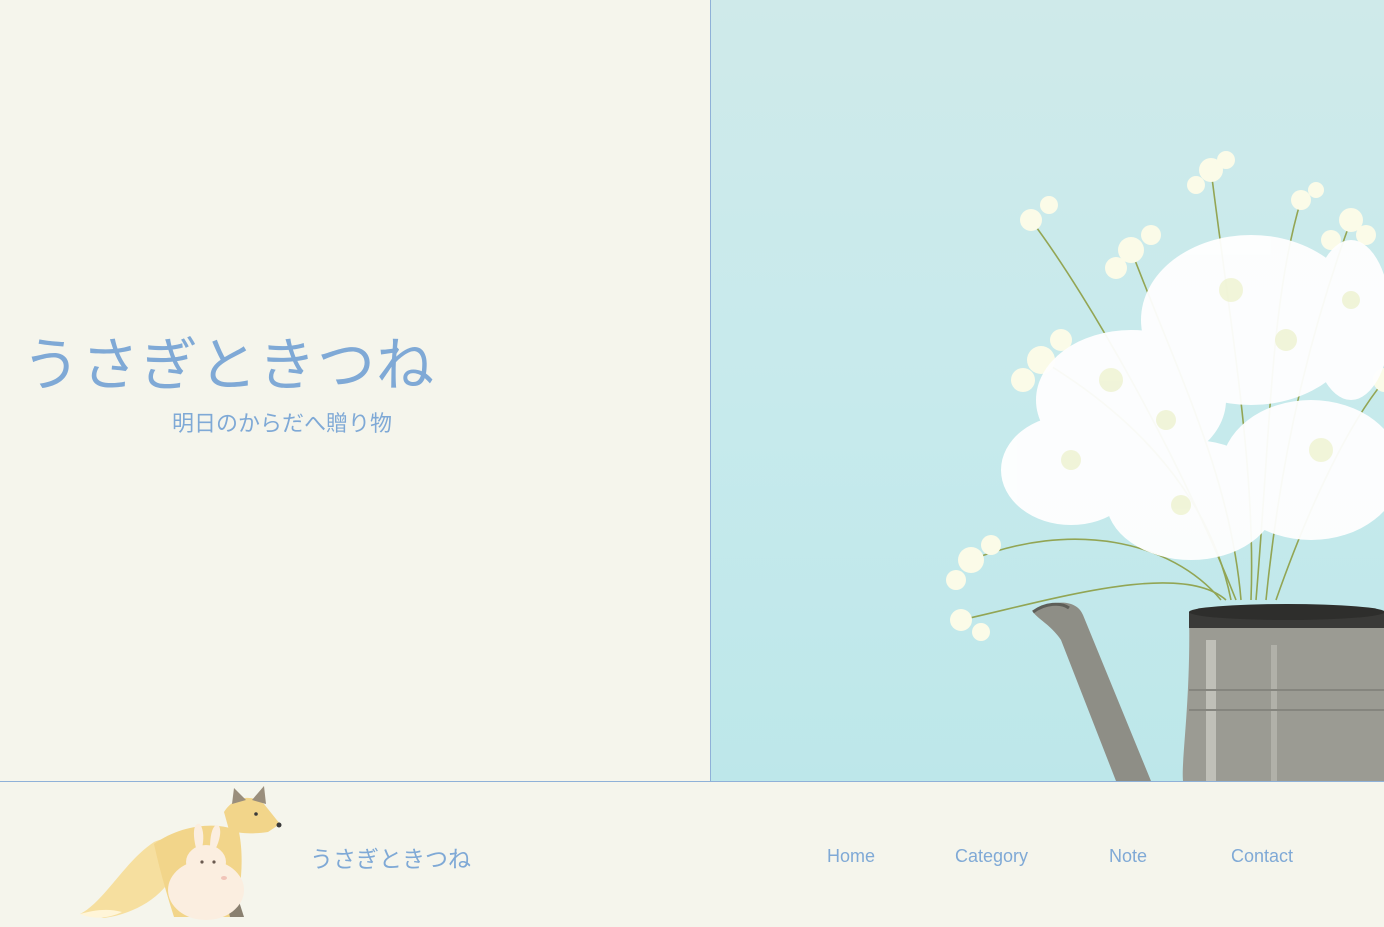 Image resolution: width=1384 pixels, height=927 pixels. I want to click on nav-contact: Contact, so click(1262, 856).